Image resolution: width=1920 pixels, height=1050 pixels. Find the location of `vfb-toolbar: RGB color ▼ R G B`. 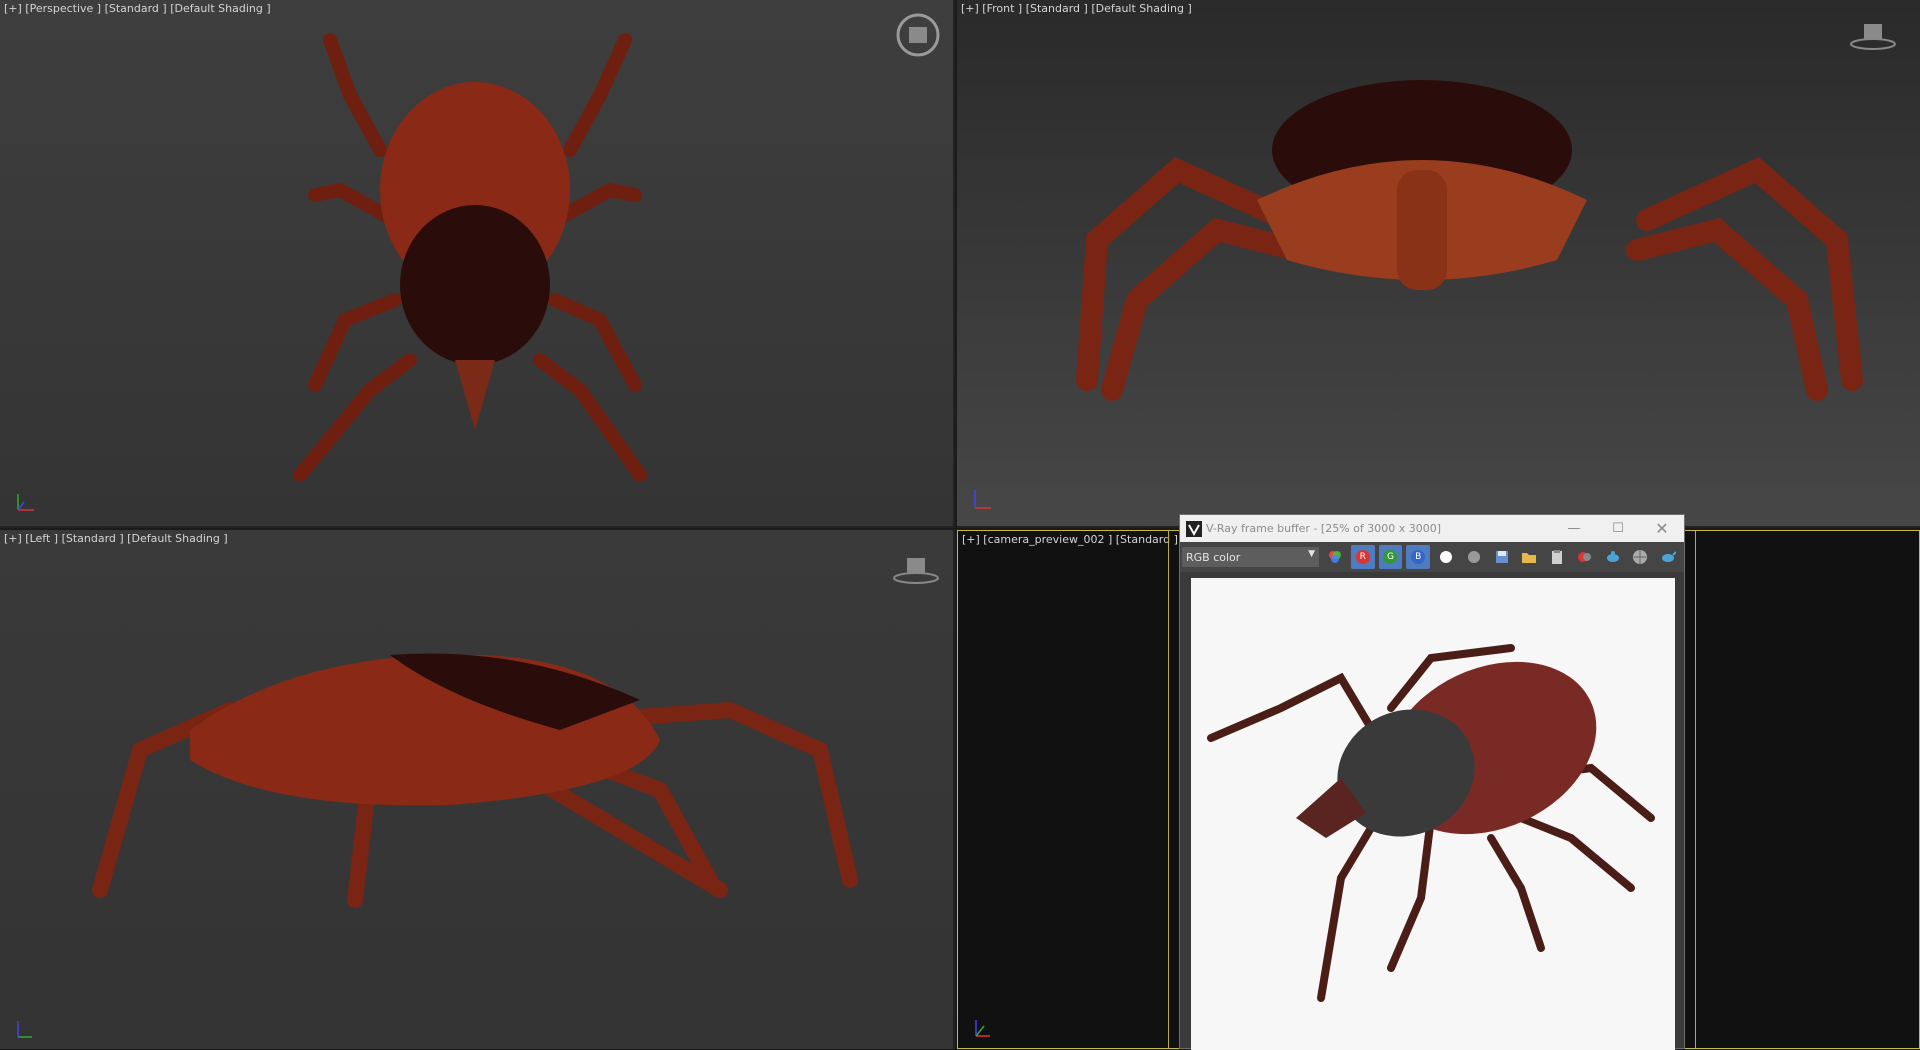

vfb-toolbar: RGB color ▼ R G B is located at coordinates (1432, 557).